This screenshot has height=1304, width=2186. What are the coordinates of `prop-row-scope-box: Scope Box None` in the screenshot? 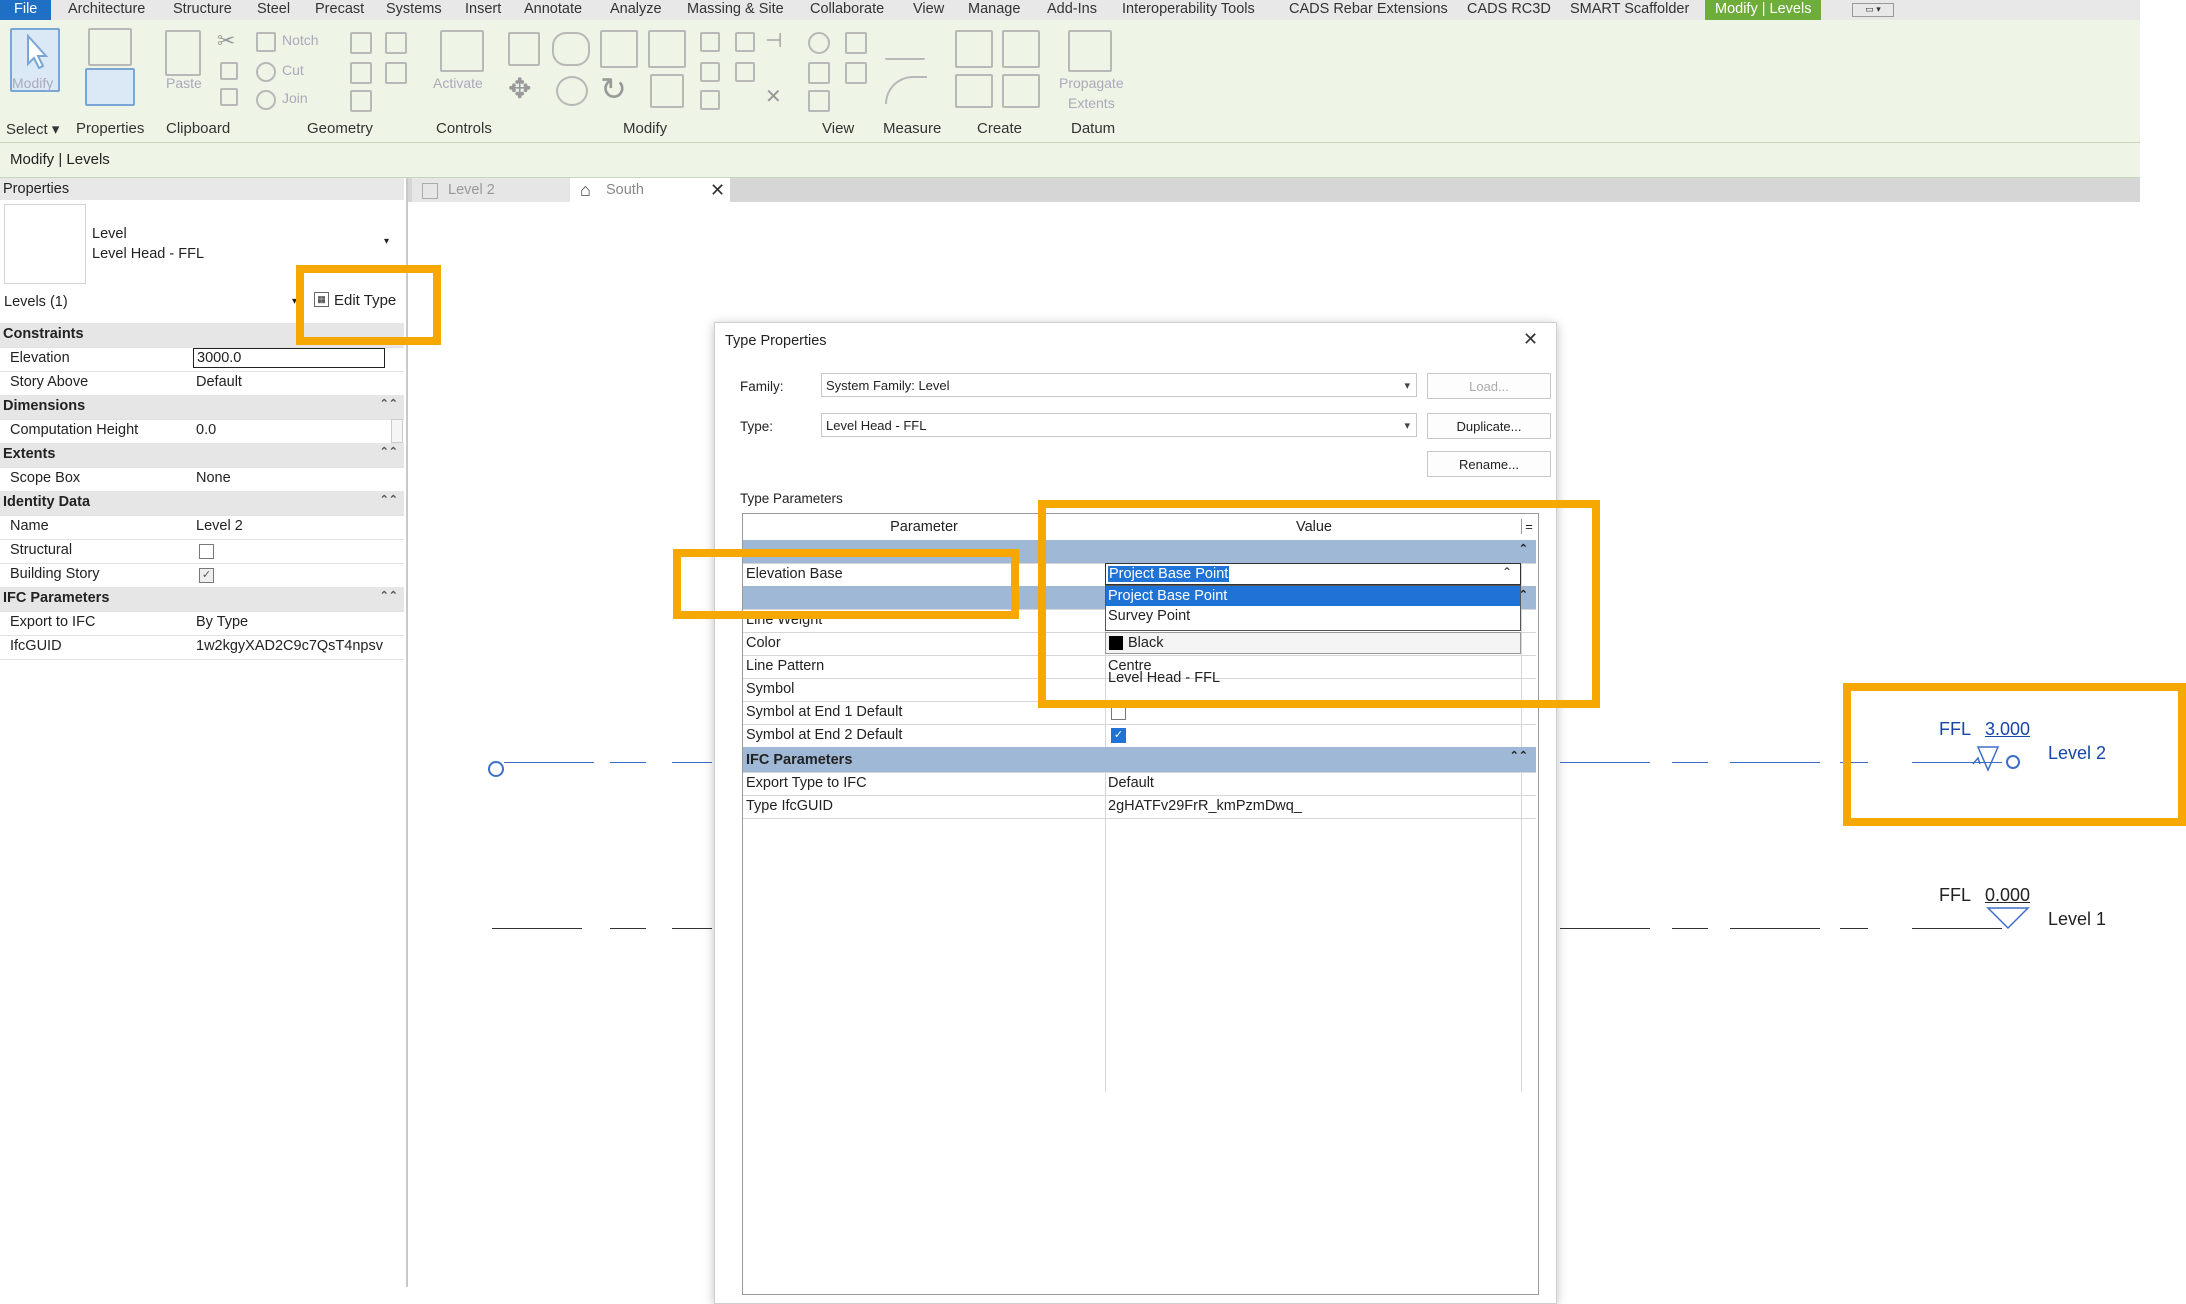 It's located at (202, 479).